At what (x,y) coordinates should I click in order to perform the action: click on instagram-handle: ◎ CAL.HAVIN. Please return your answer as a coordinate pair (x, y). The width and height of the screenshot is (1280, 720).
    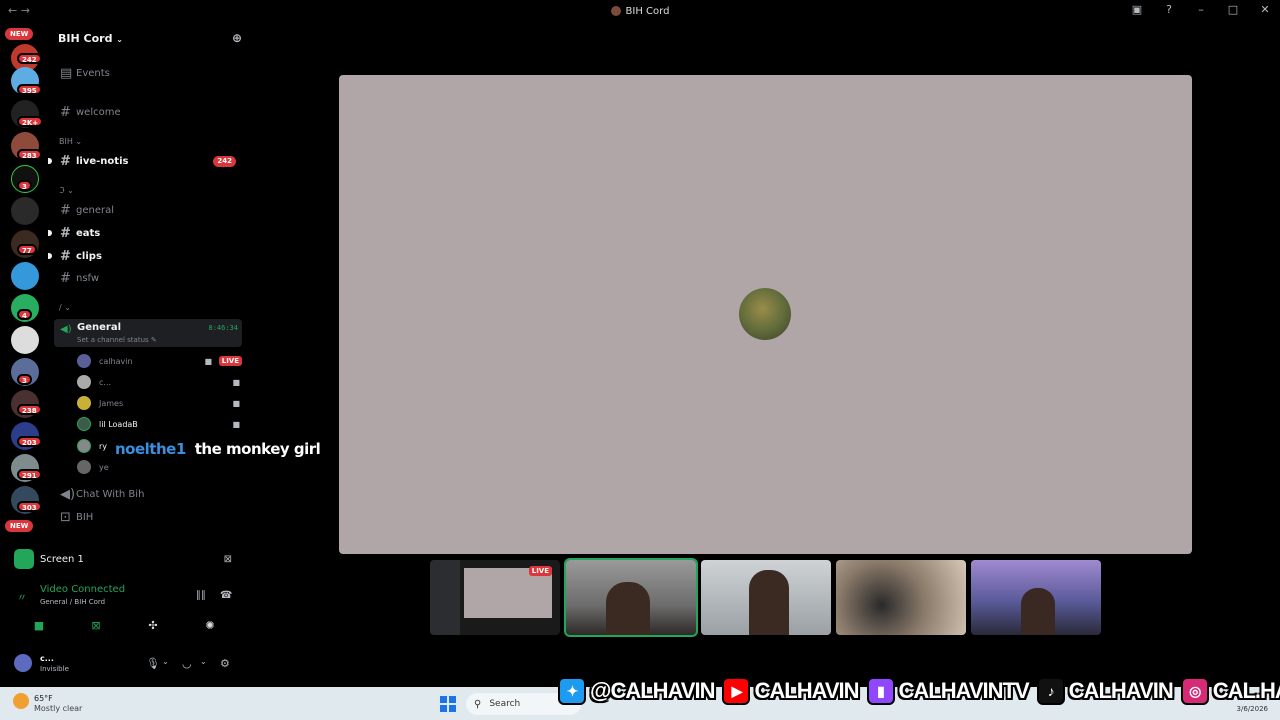
    Looking at the image, I should click on (1230, 691).